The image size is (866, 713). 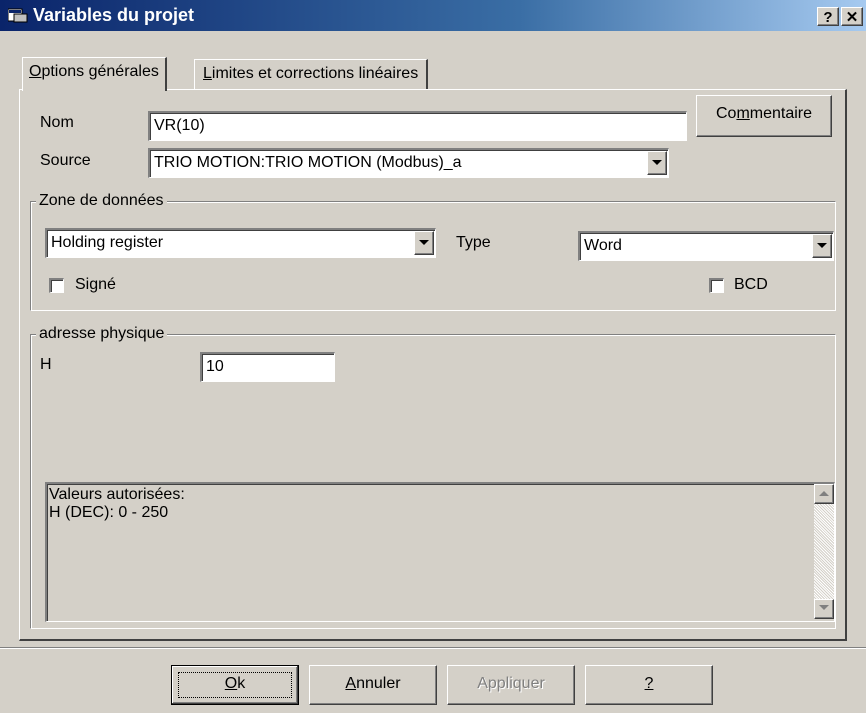 What do you see at coordinates (743, 113) in the screenshot?
I see `comment-mnemonic: m` at bounding box center [743, 113].